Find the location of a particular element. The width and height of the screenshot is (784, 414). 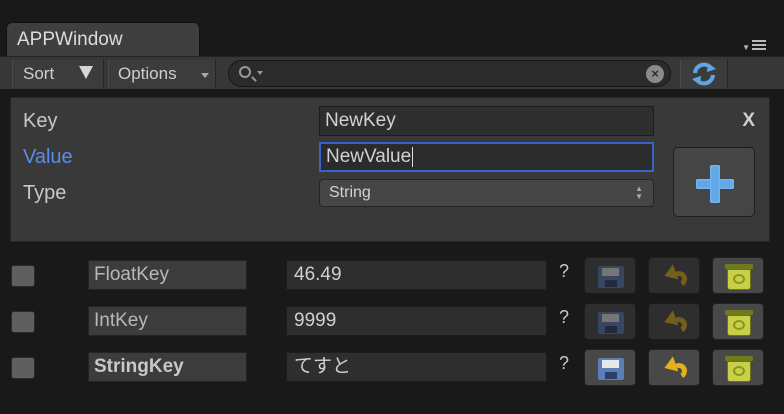

list-item: IntKey 9999 ? is located at coordinates (392, 321).